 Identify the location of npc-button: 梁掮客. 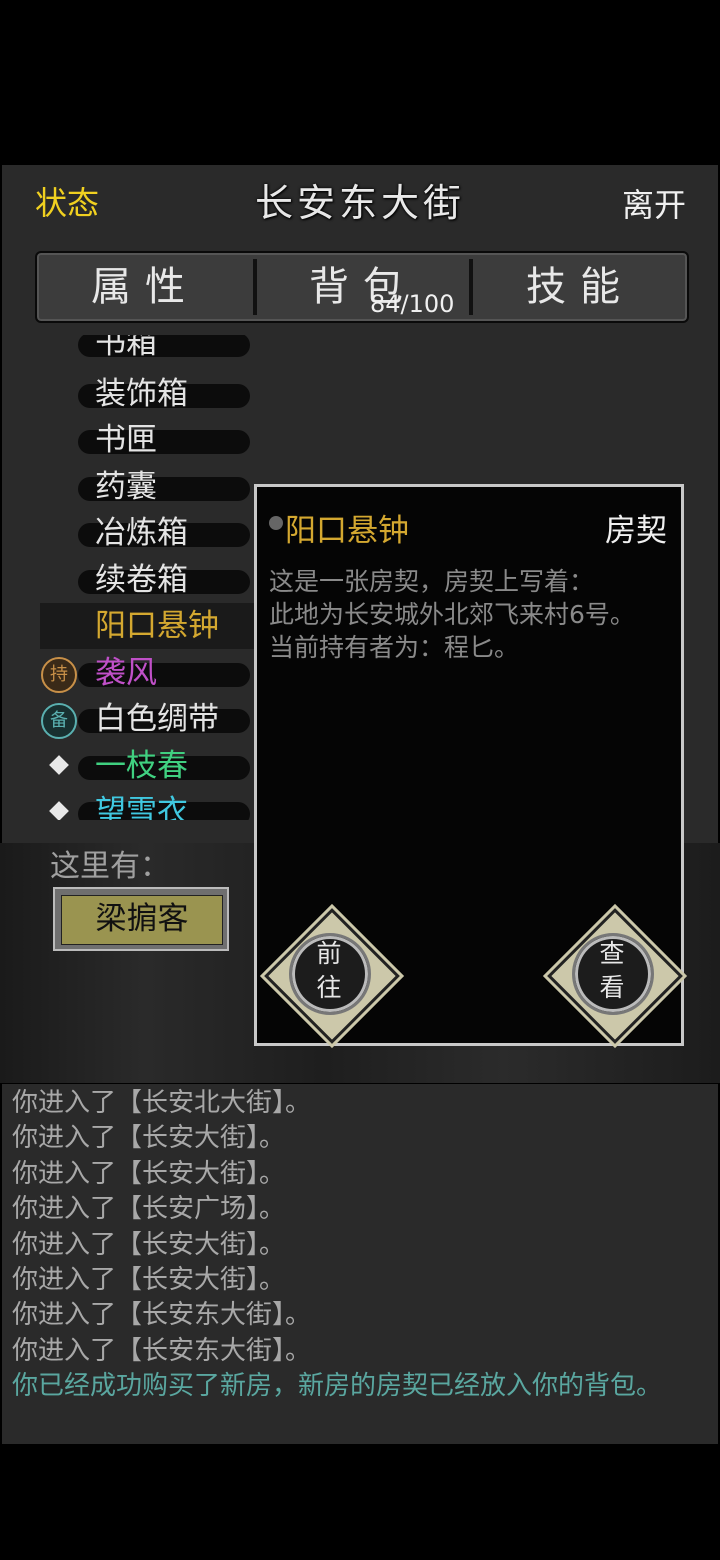
(141, 919).